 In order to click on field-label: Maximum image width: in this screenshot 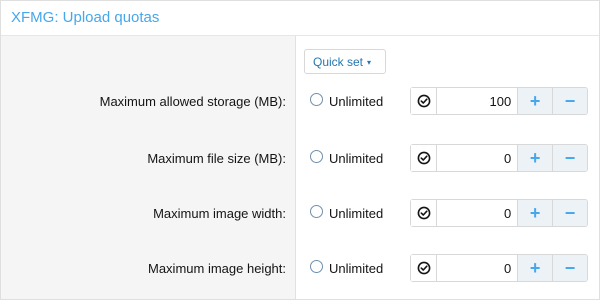, I will do `click(219, 213)`.